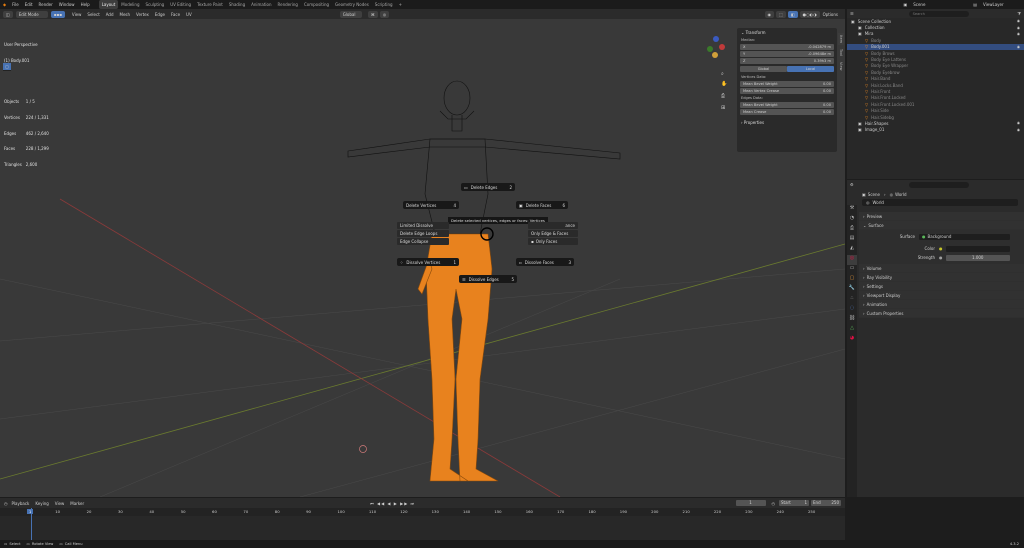 The height and width of the screenshot is (548, 1024). I want to click on surface-shader-field: ● Background, so click(964, 236).